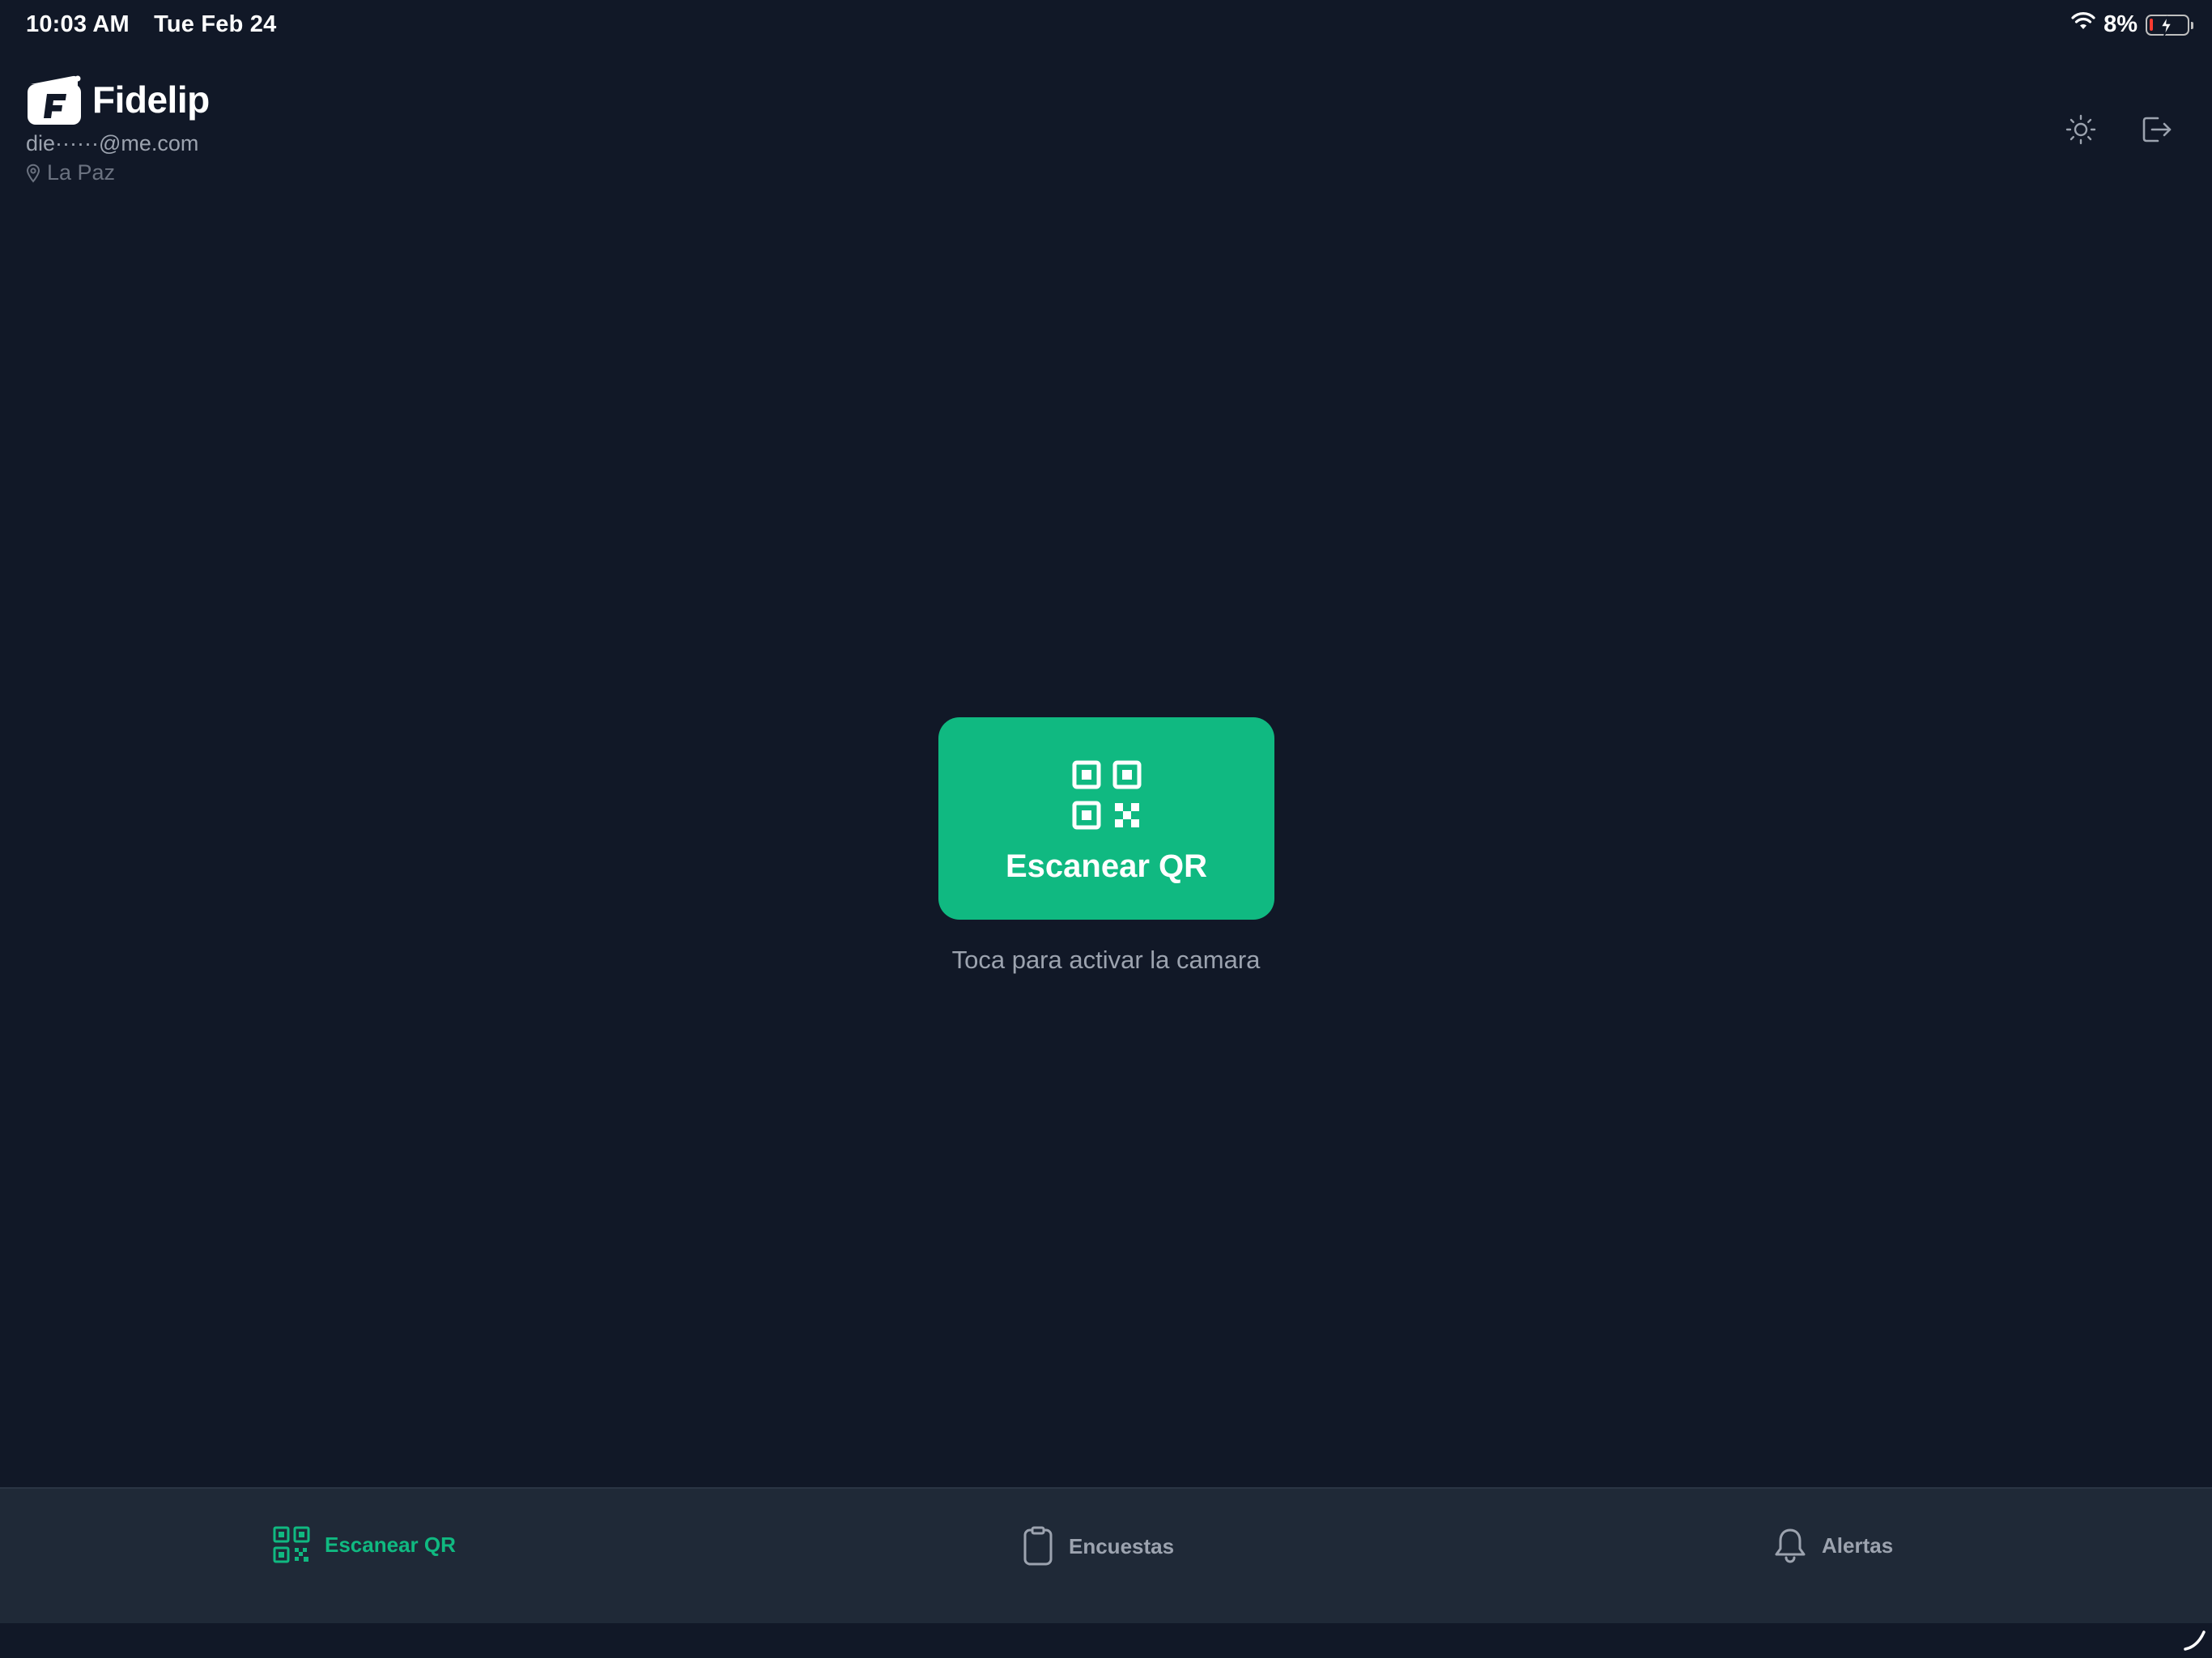  I want to click on user-email: die······@me.com, so click(113, 143).